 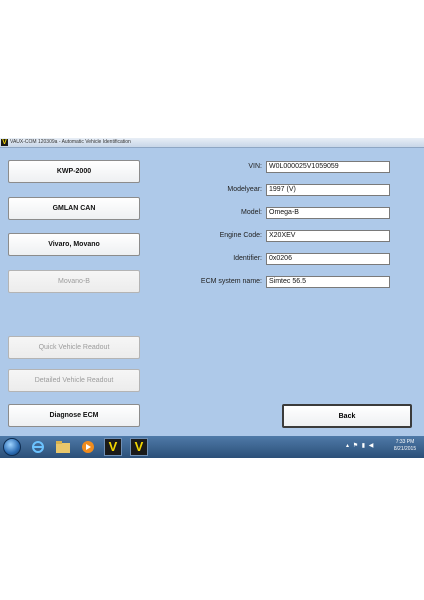 What do you see at coordinates (12, 447) in the screenshot?
I see `windows-start-icon` at bounding box center [12, 447].